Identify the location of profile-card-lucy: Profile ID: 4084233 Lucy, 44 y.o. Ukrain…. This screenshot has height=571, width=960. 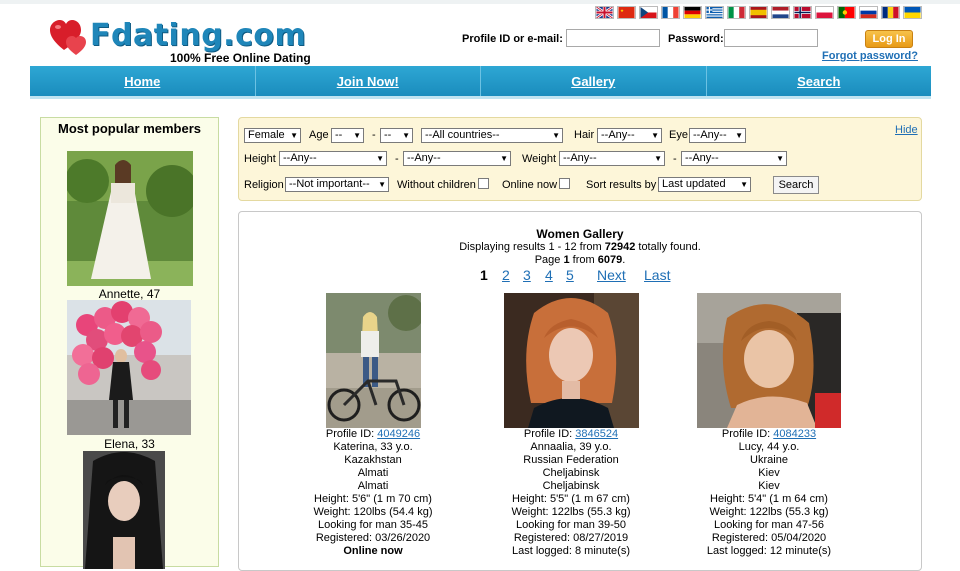
(769, 425).